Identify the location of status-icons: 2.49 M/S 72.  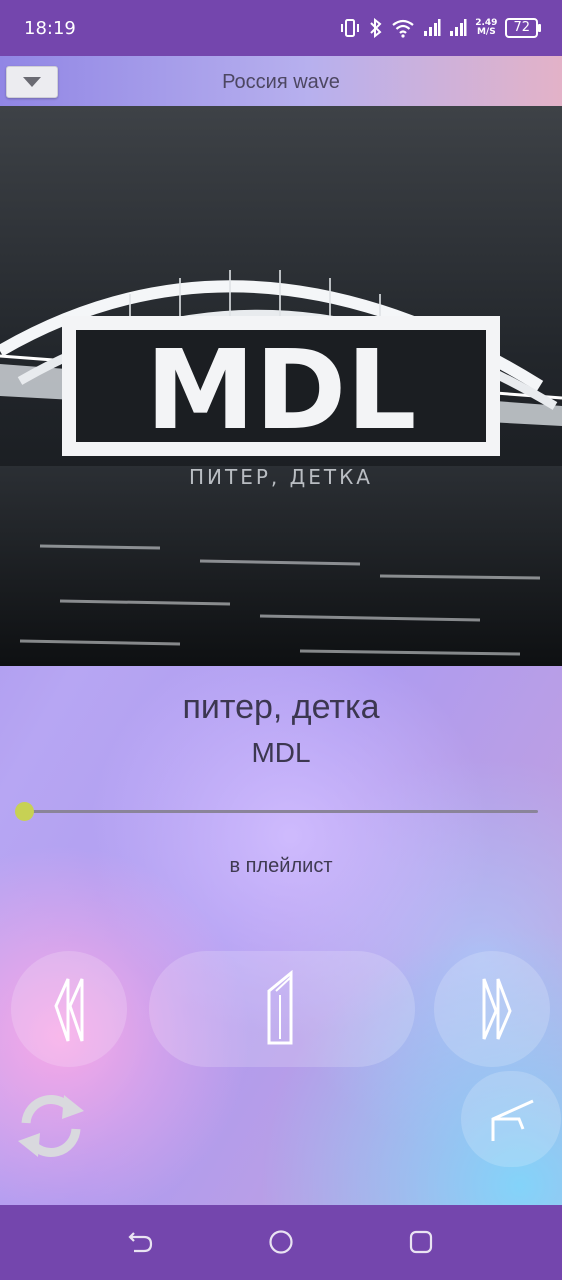
(440, 28).